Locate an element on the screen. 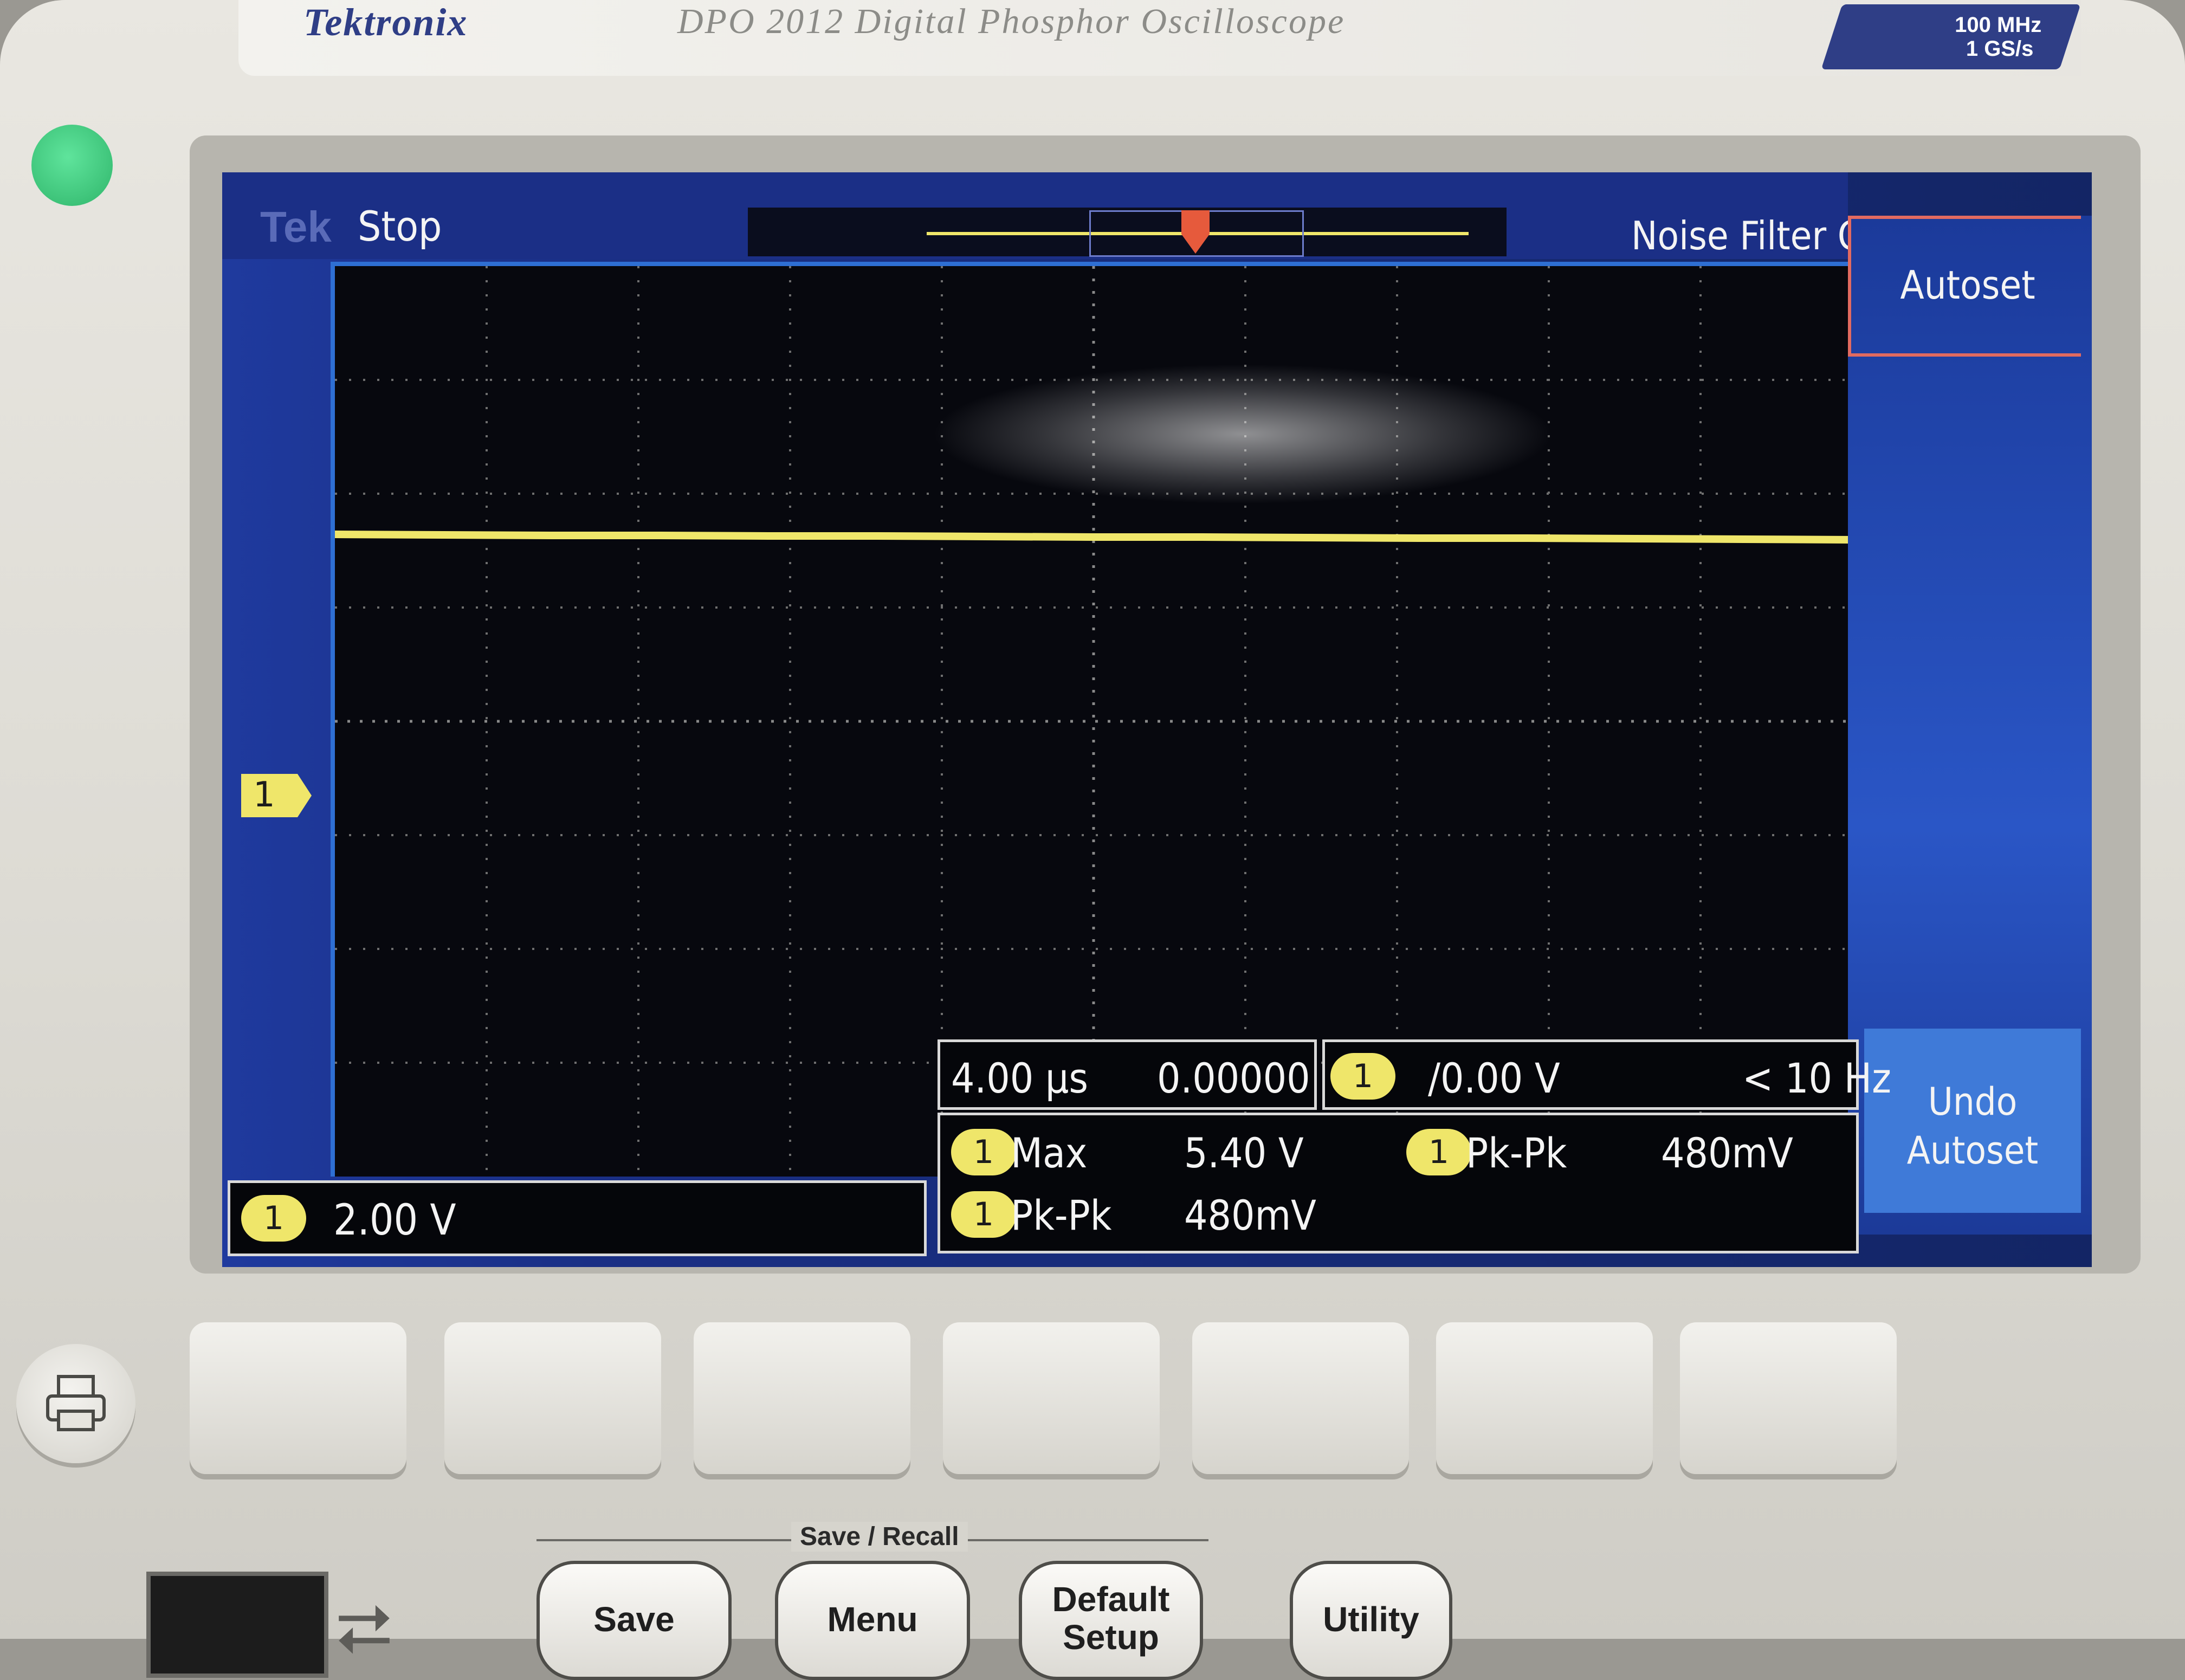 This screenshot has height=1680, width=2185. menu-button-label: Menu is located at coordinates (872, 1620).